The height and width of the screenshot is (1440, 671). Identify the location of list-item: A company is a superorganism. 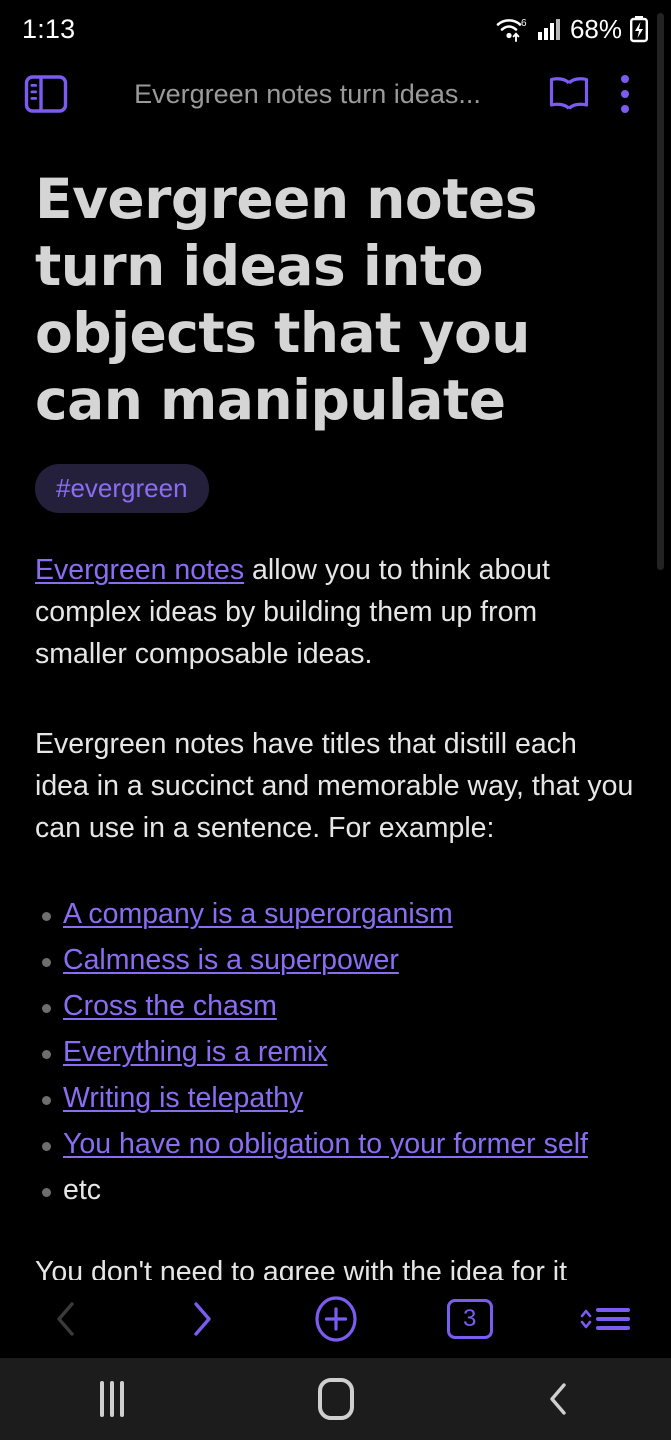
(335, 914).